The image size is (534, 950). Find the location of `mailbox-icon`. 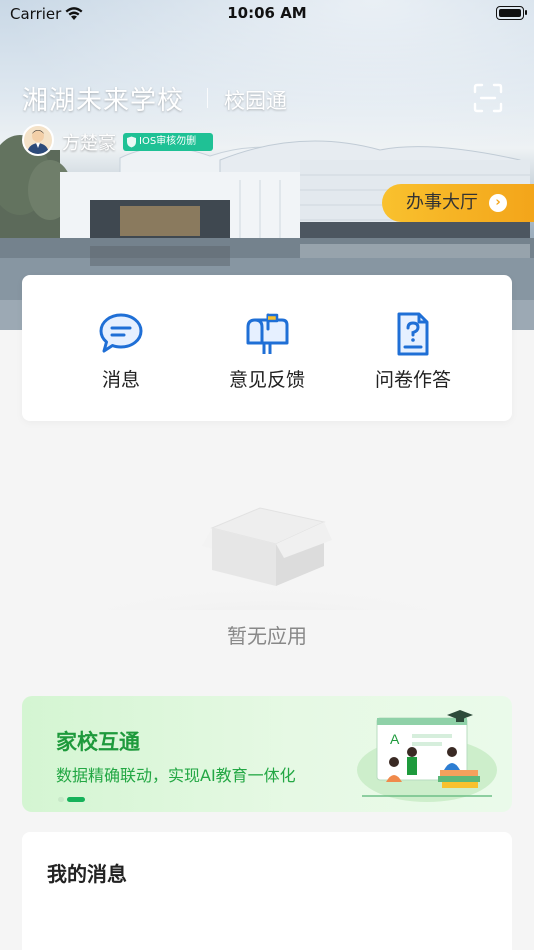

mailbox-icon is located at coordinates (267, 333).